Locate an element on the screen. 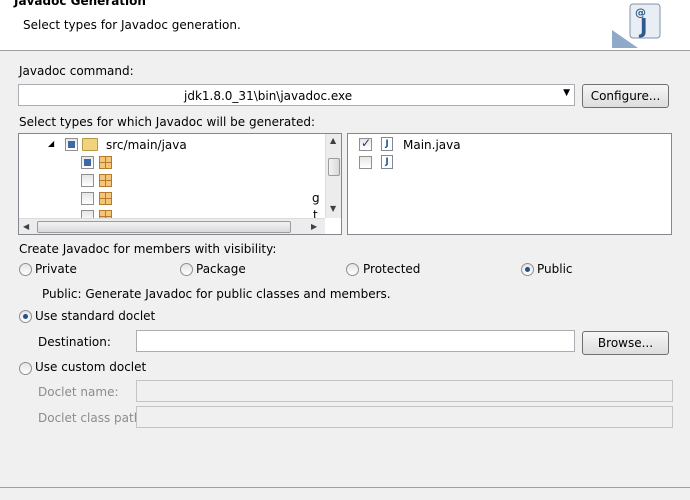 The width and height of the screenshot is (690, 500). tree-horizontal-scrollbar: ◀ ▶ is located at coordinates (172, 226).